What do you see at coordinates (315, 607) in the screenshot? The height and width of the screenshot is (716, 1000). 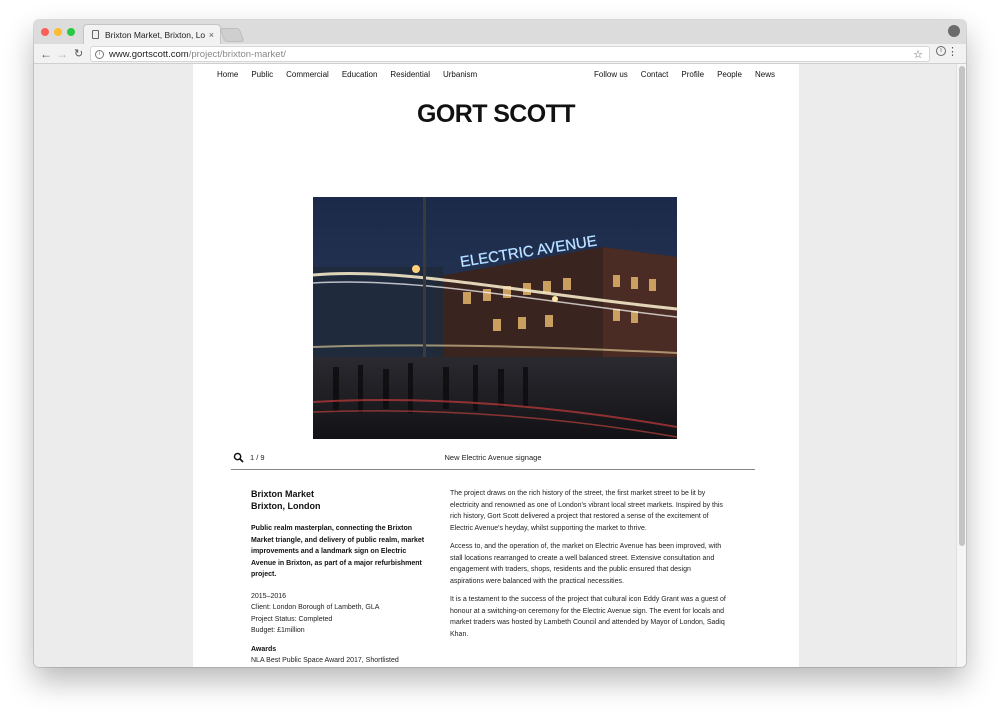 I see `project-client: Client: London Borough of Lambeth, GLA` at bounding box center [315, 607].